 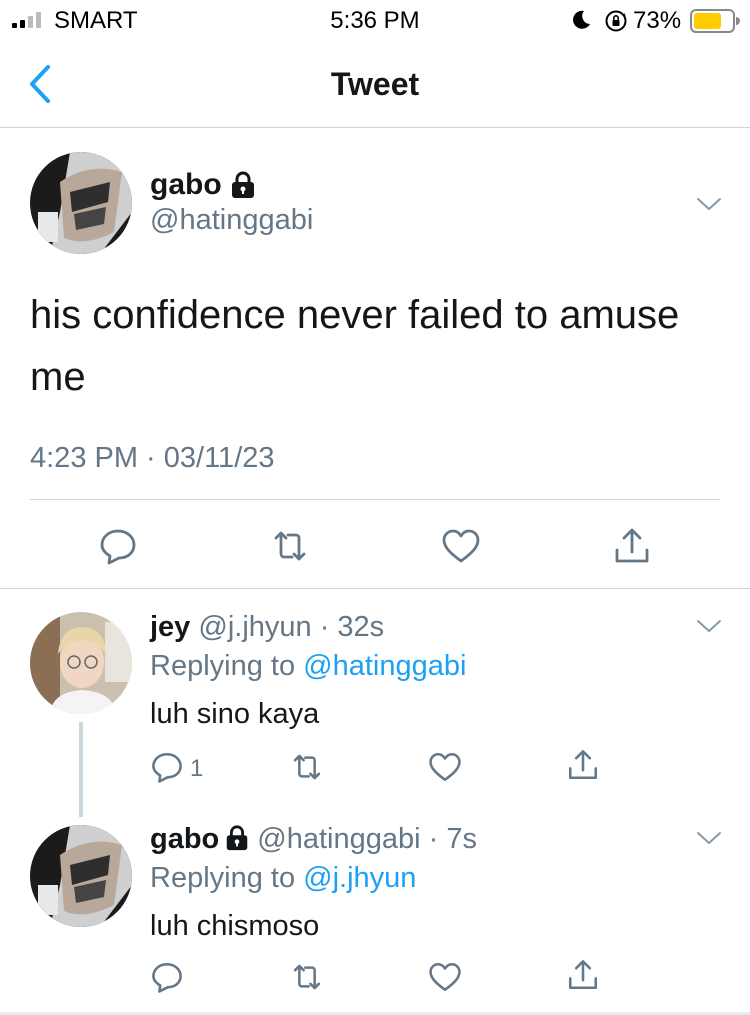 I want to click on reply-author-name: gabo, so click(x=184, y=839).